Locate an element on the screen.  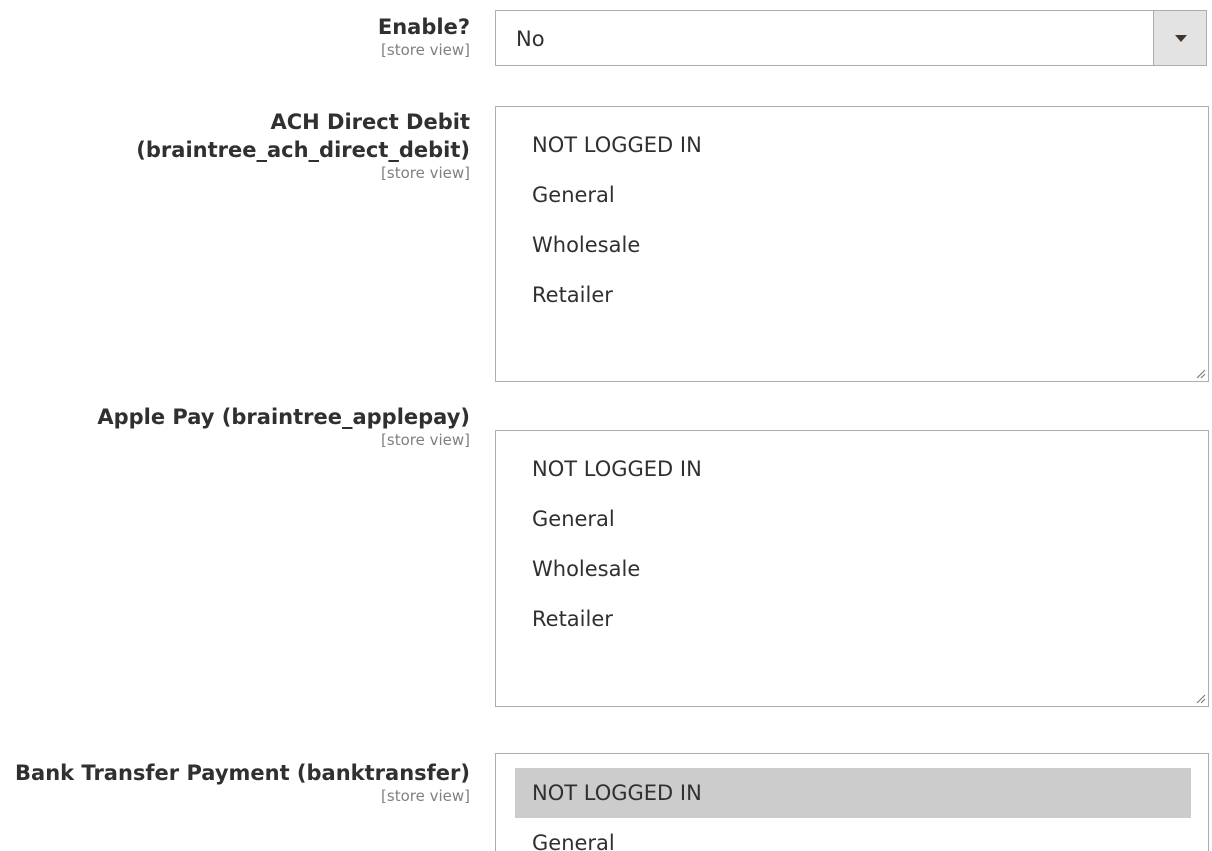
enable-label: Enable? [store view] is located at coordinates (235, 36).